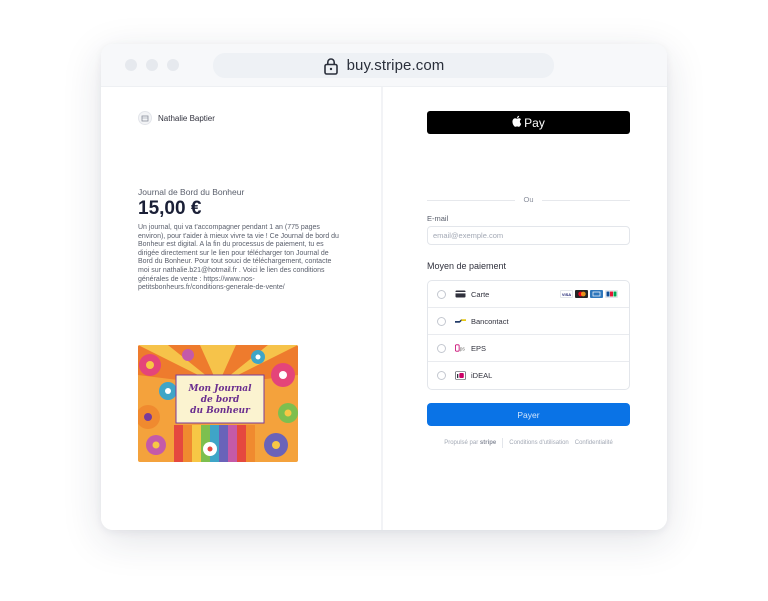  I want to click on product-name: Journal de Bord du Bonheur, so click(191, 192).